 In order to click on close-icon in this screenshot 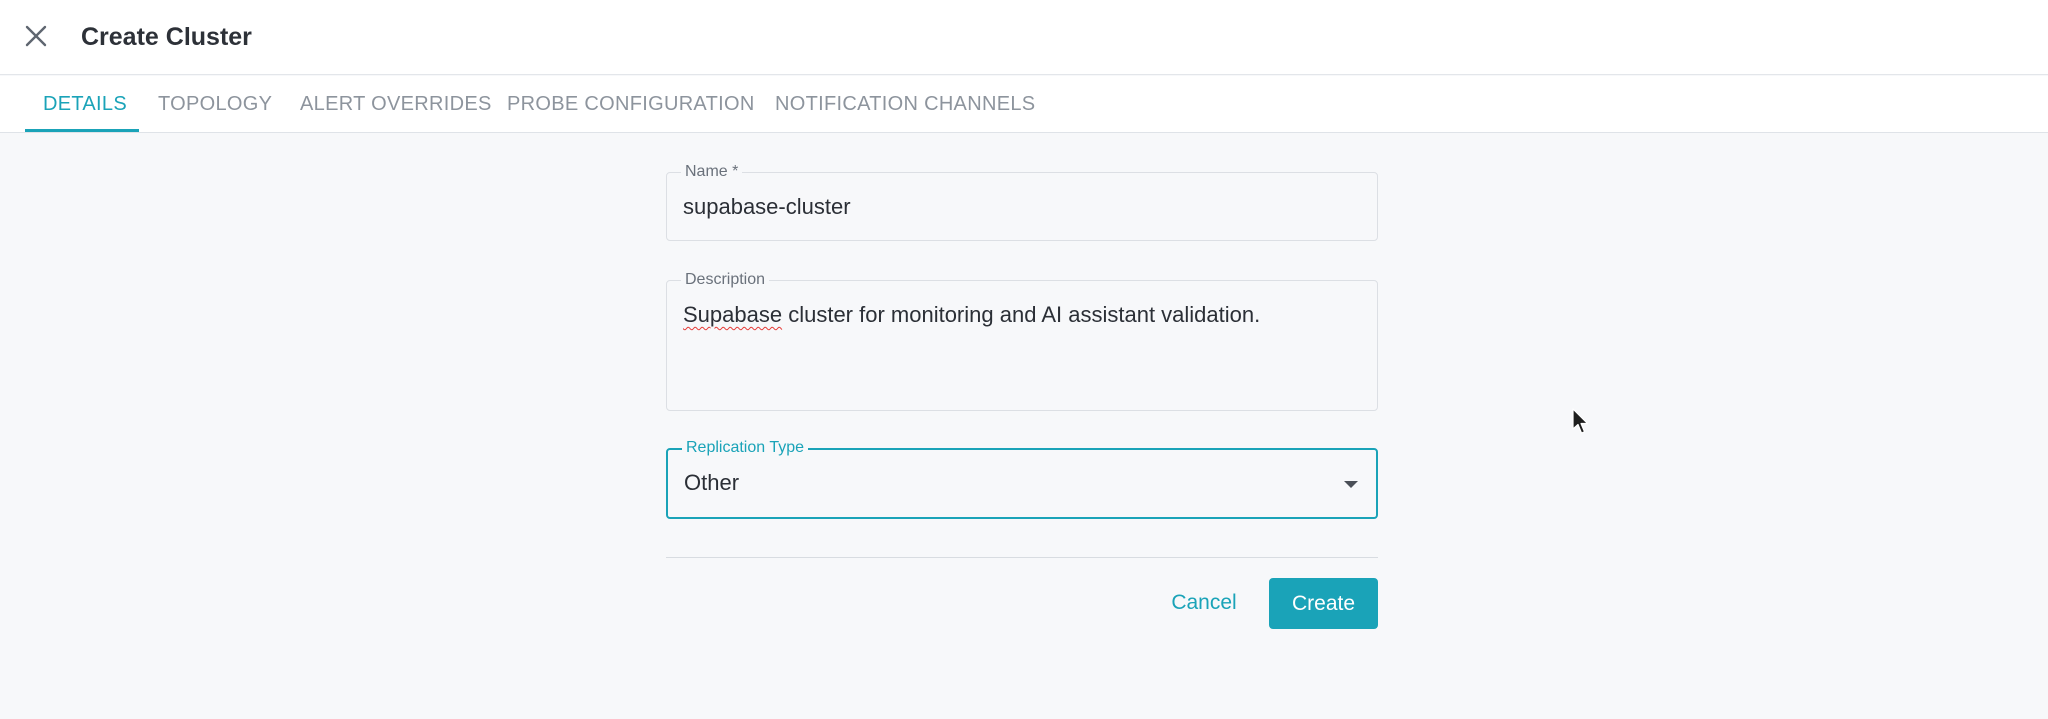, I will do `click(36, 36)`.